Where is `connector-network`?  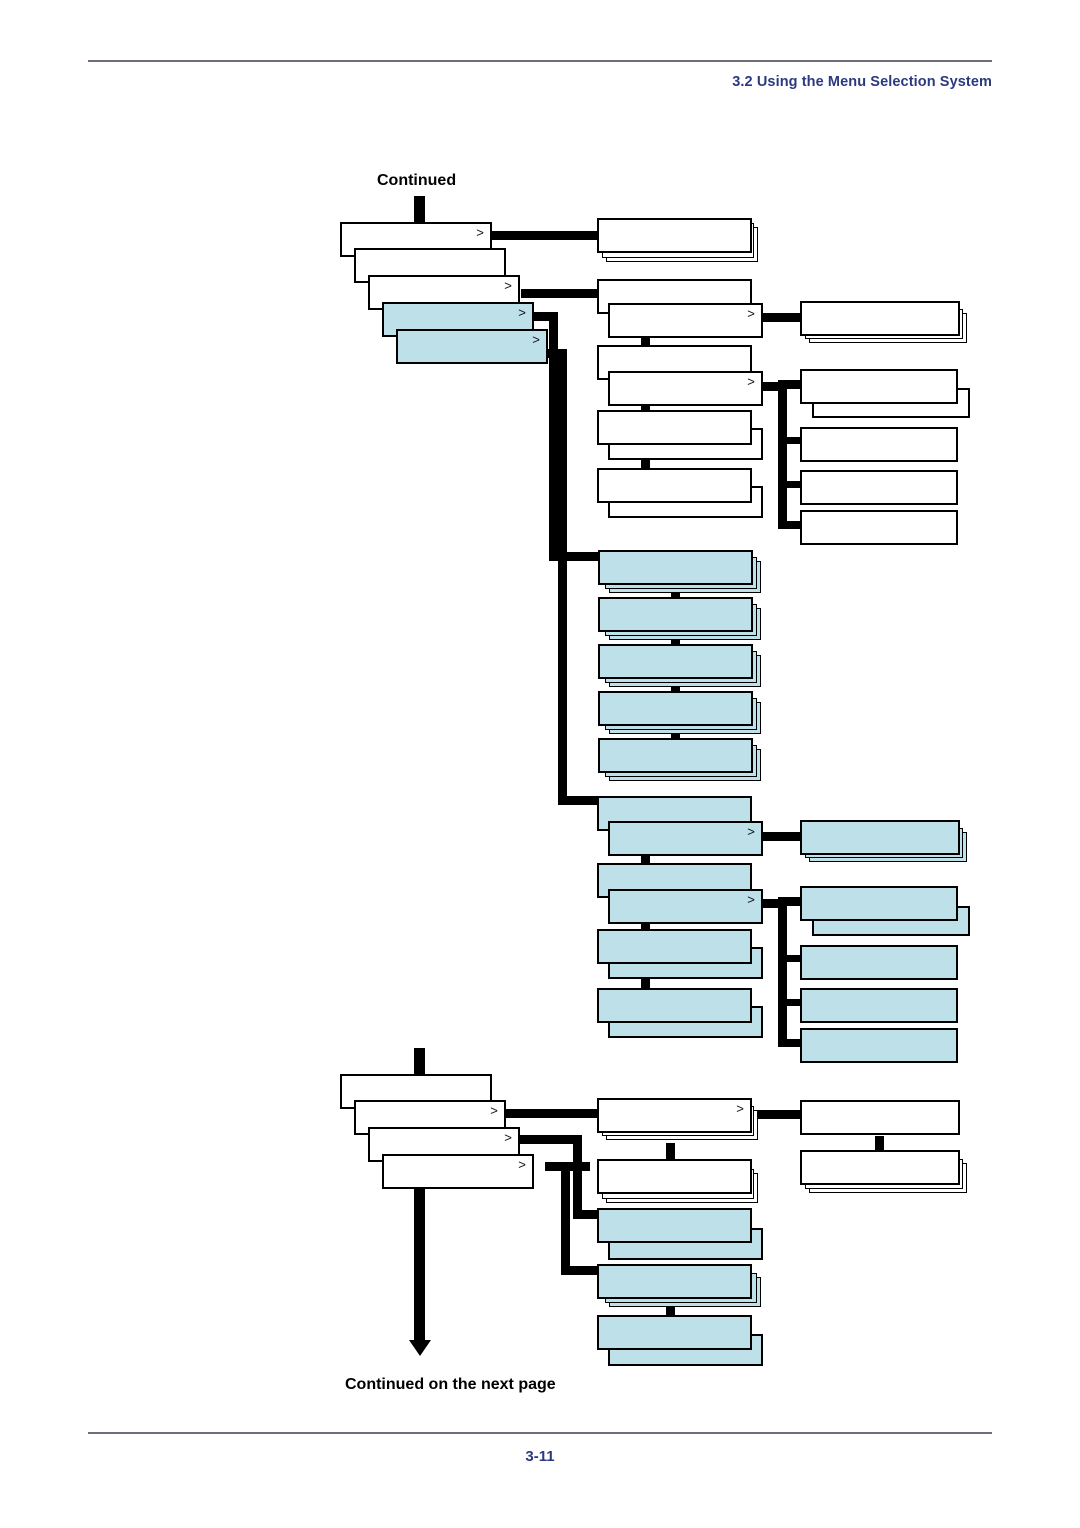 connector-network is located at coordinates (559, 293).